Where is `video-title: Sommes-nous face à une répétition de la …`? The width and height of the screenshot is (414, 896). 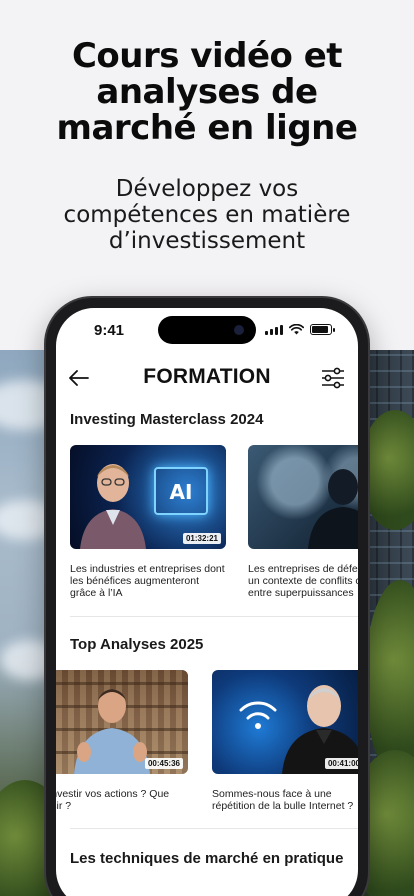 video-title: Sommes-nous face à une répétition de la … is located at coordinates (285, 800).